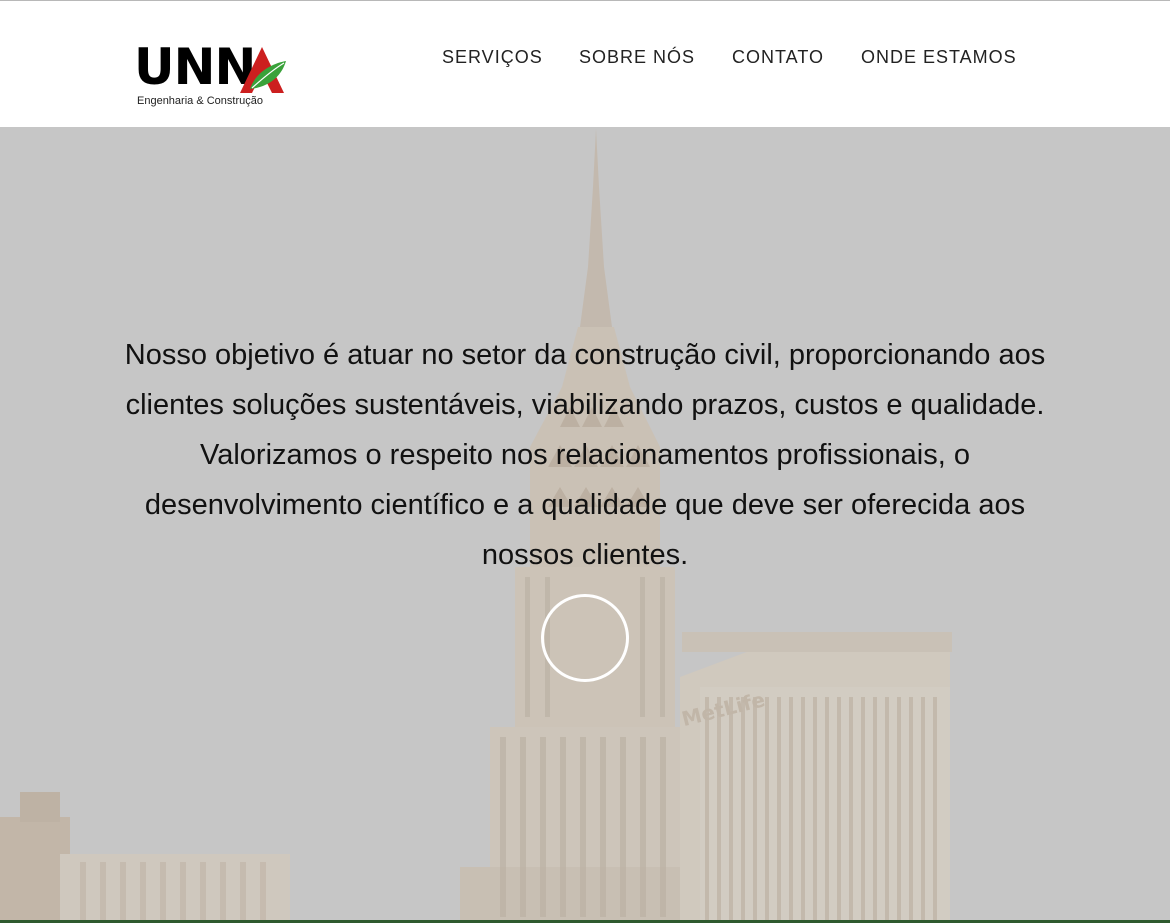  Describe the element at coordinates (939, 57) in the screenshot. I see `nav-item-onde-estamos: ONDE ESTAMOS` at that location.